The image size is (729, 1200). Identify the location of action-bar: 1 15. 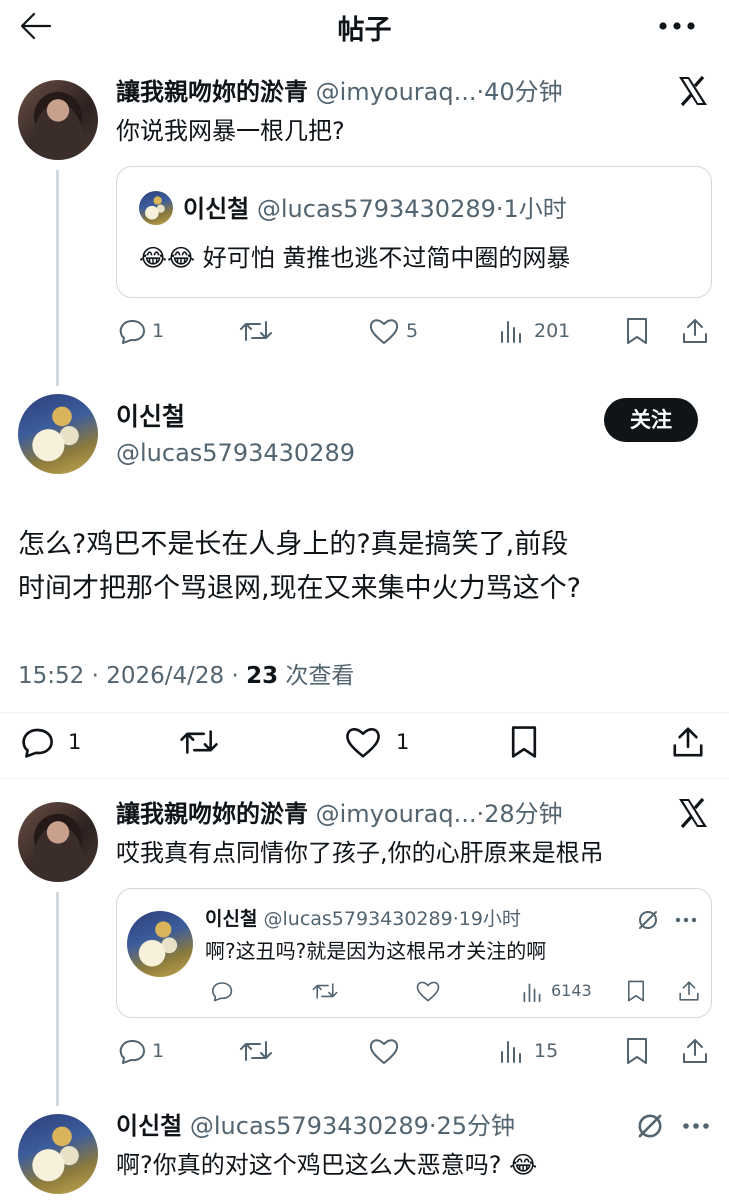
(414, 1052).